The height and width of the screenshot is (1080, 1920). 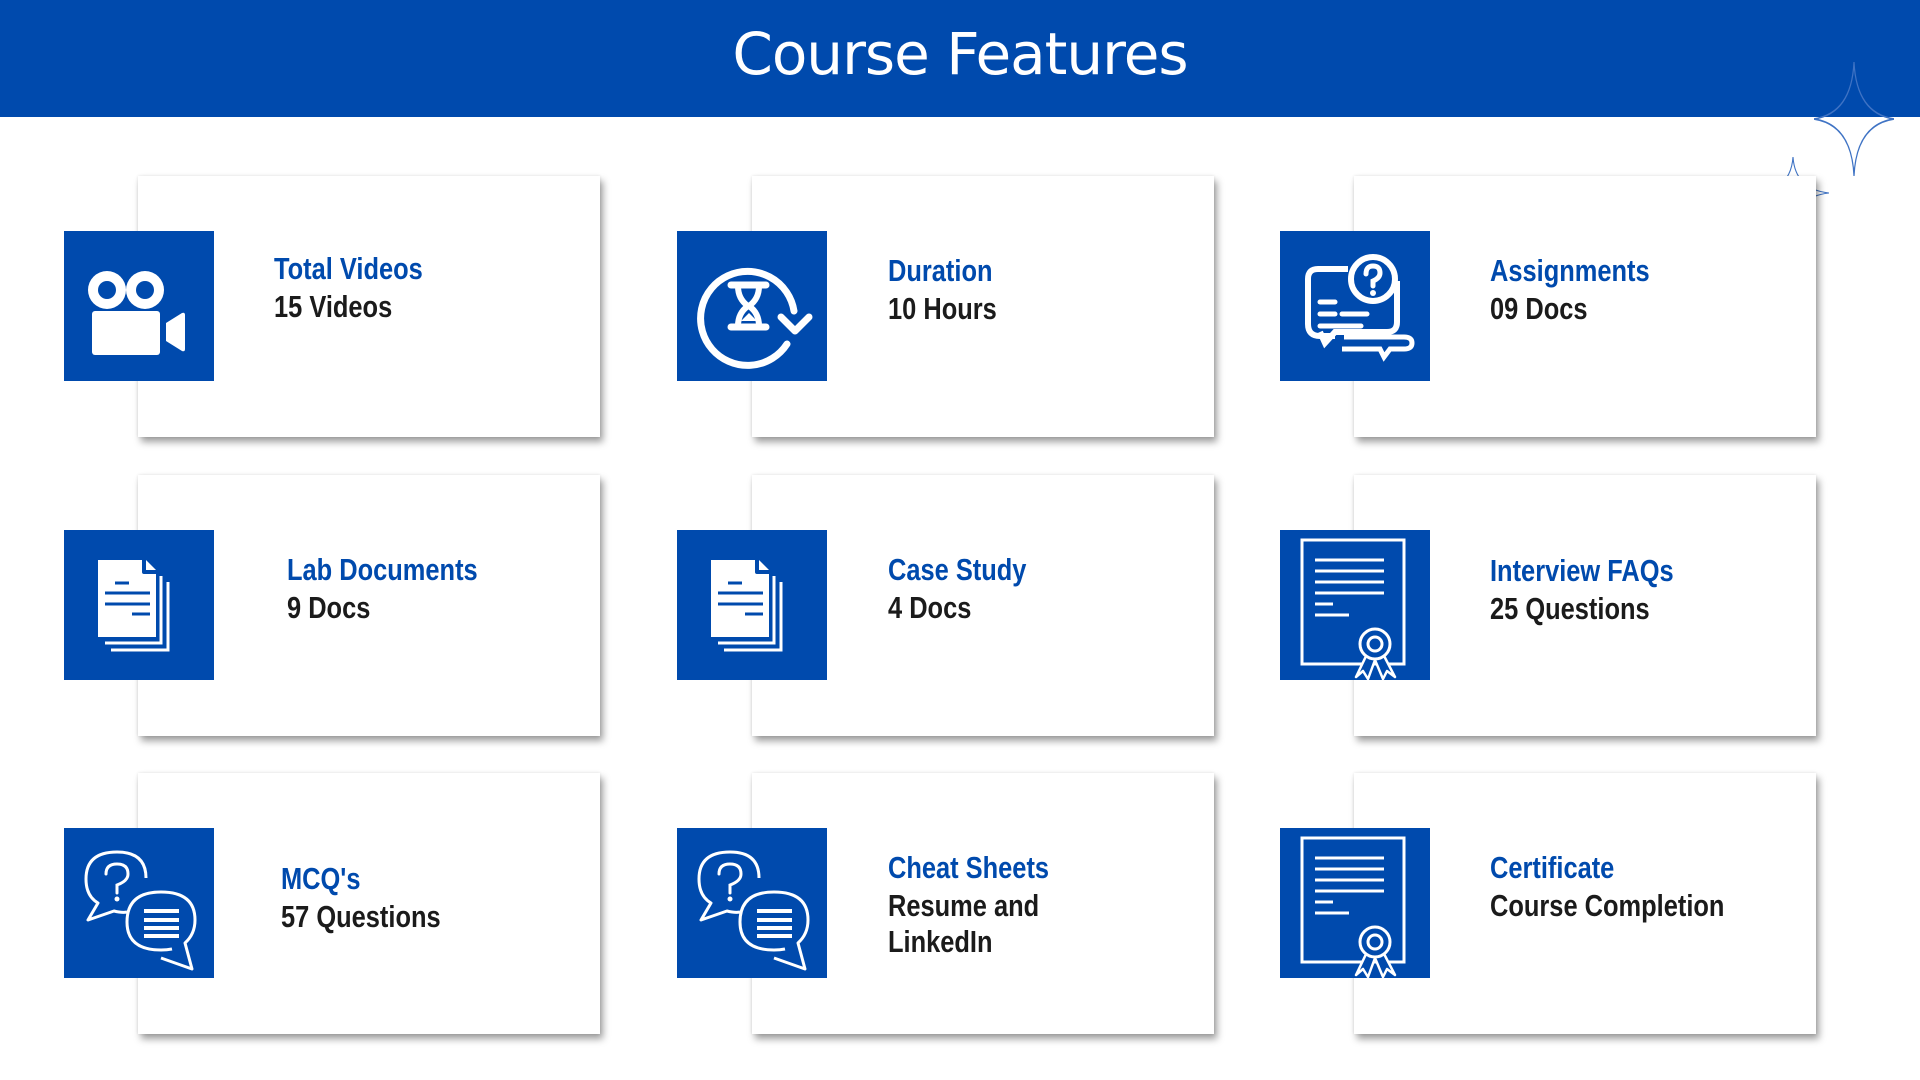 I want to click on feature-value: Course Completion, so click(x=1607, y=905).